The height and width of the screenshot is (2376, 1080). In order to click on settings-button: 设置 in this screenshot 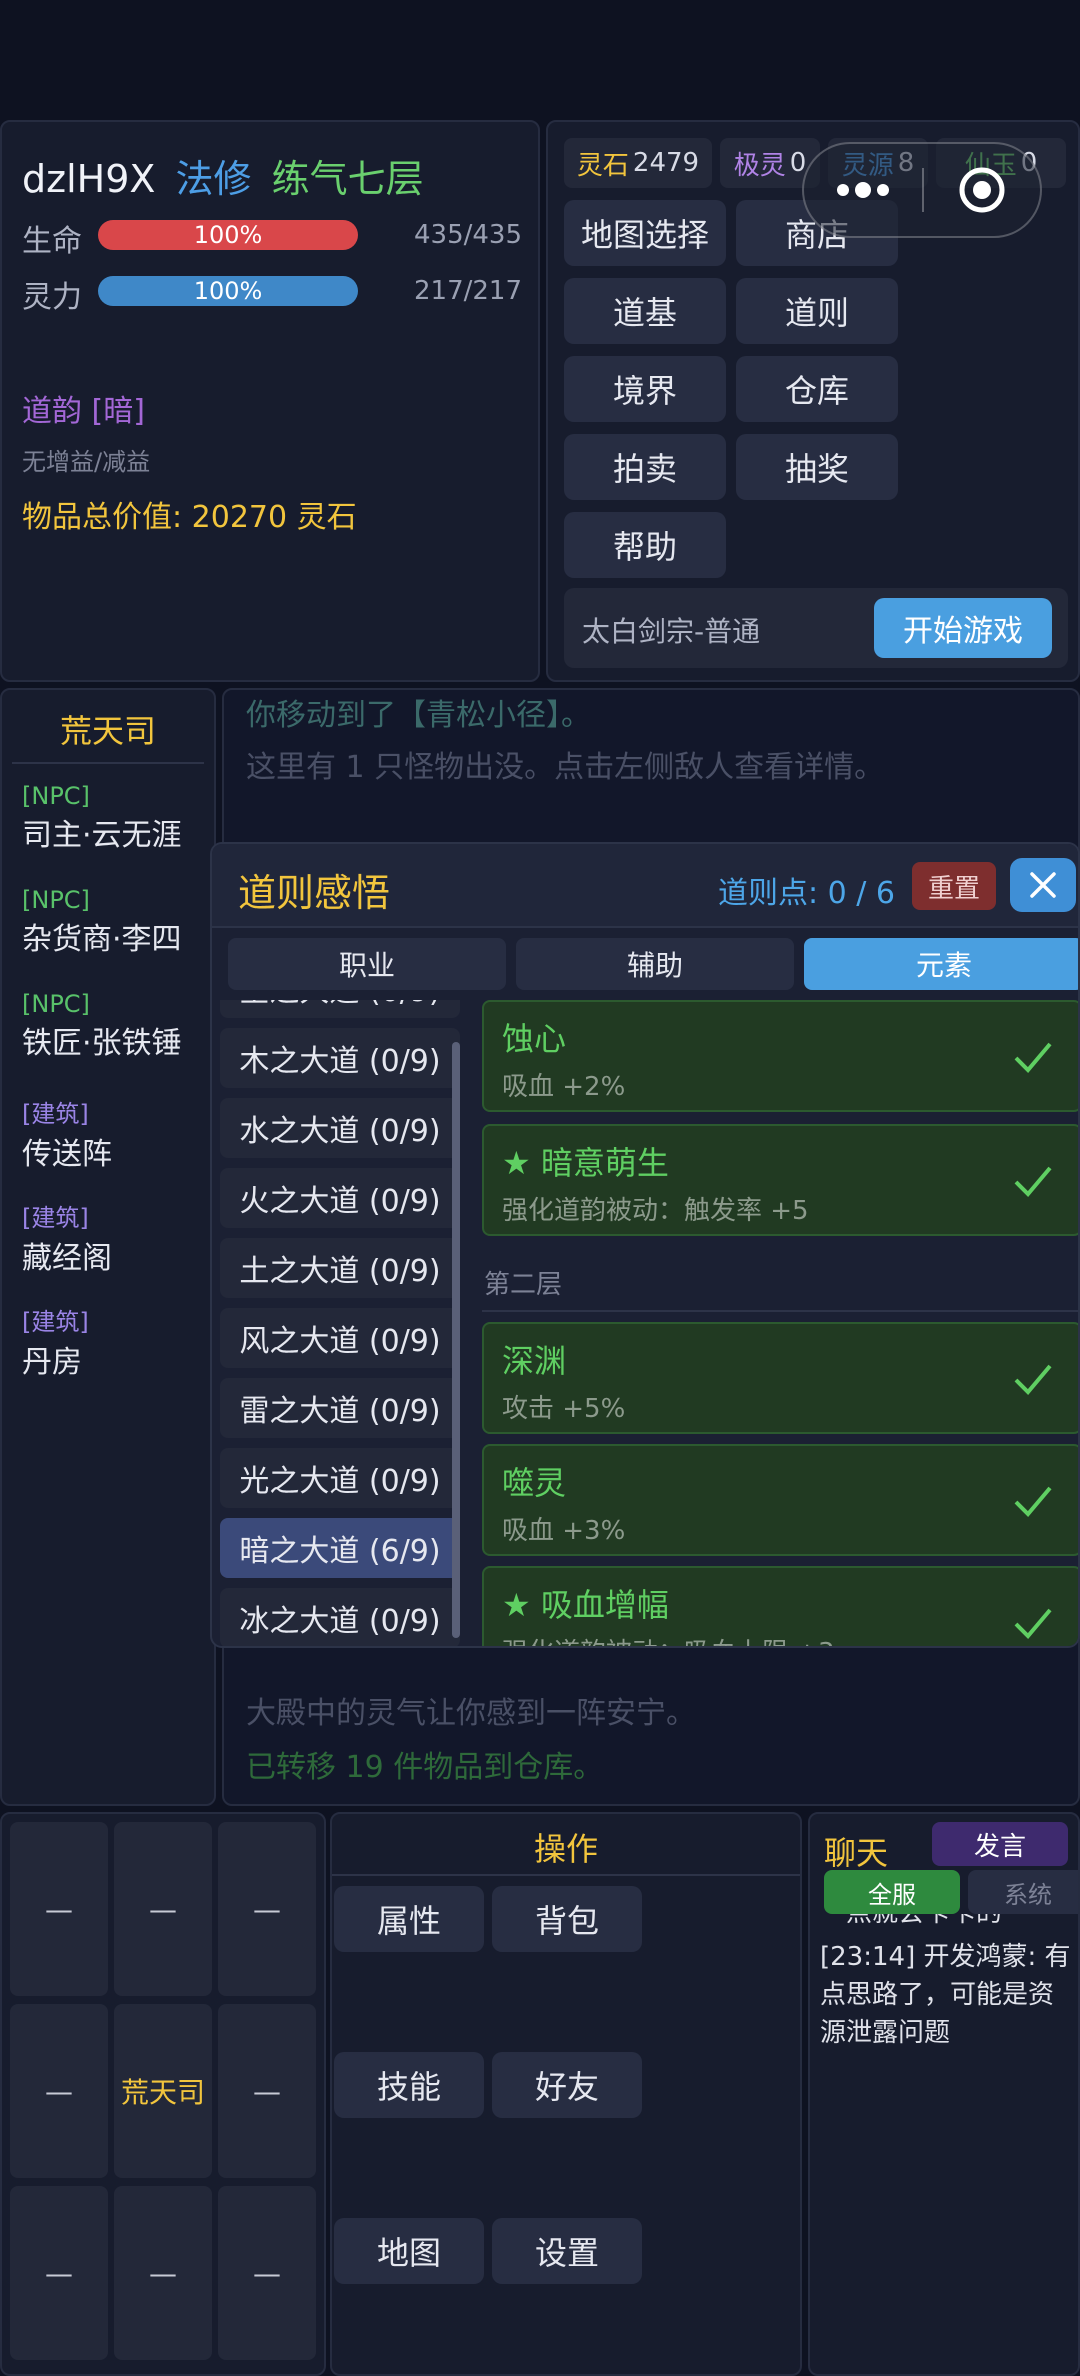, I will do `click(567, 2251)`.